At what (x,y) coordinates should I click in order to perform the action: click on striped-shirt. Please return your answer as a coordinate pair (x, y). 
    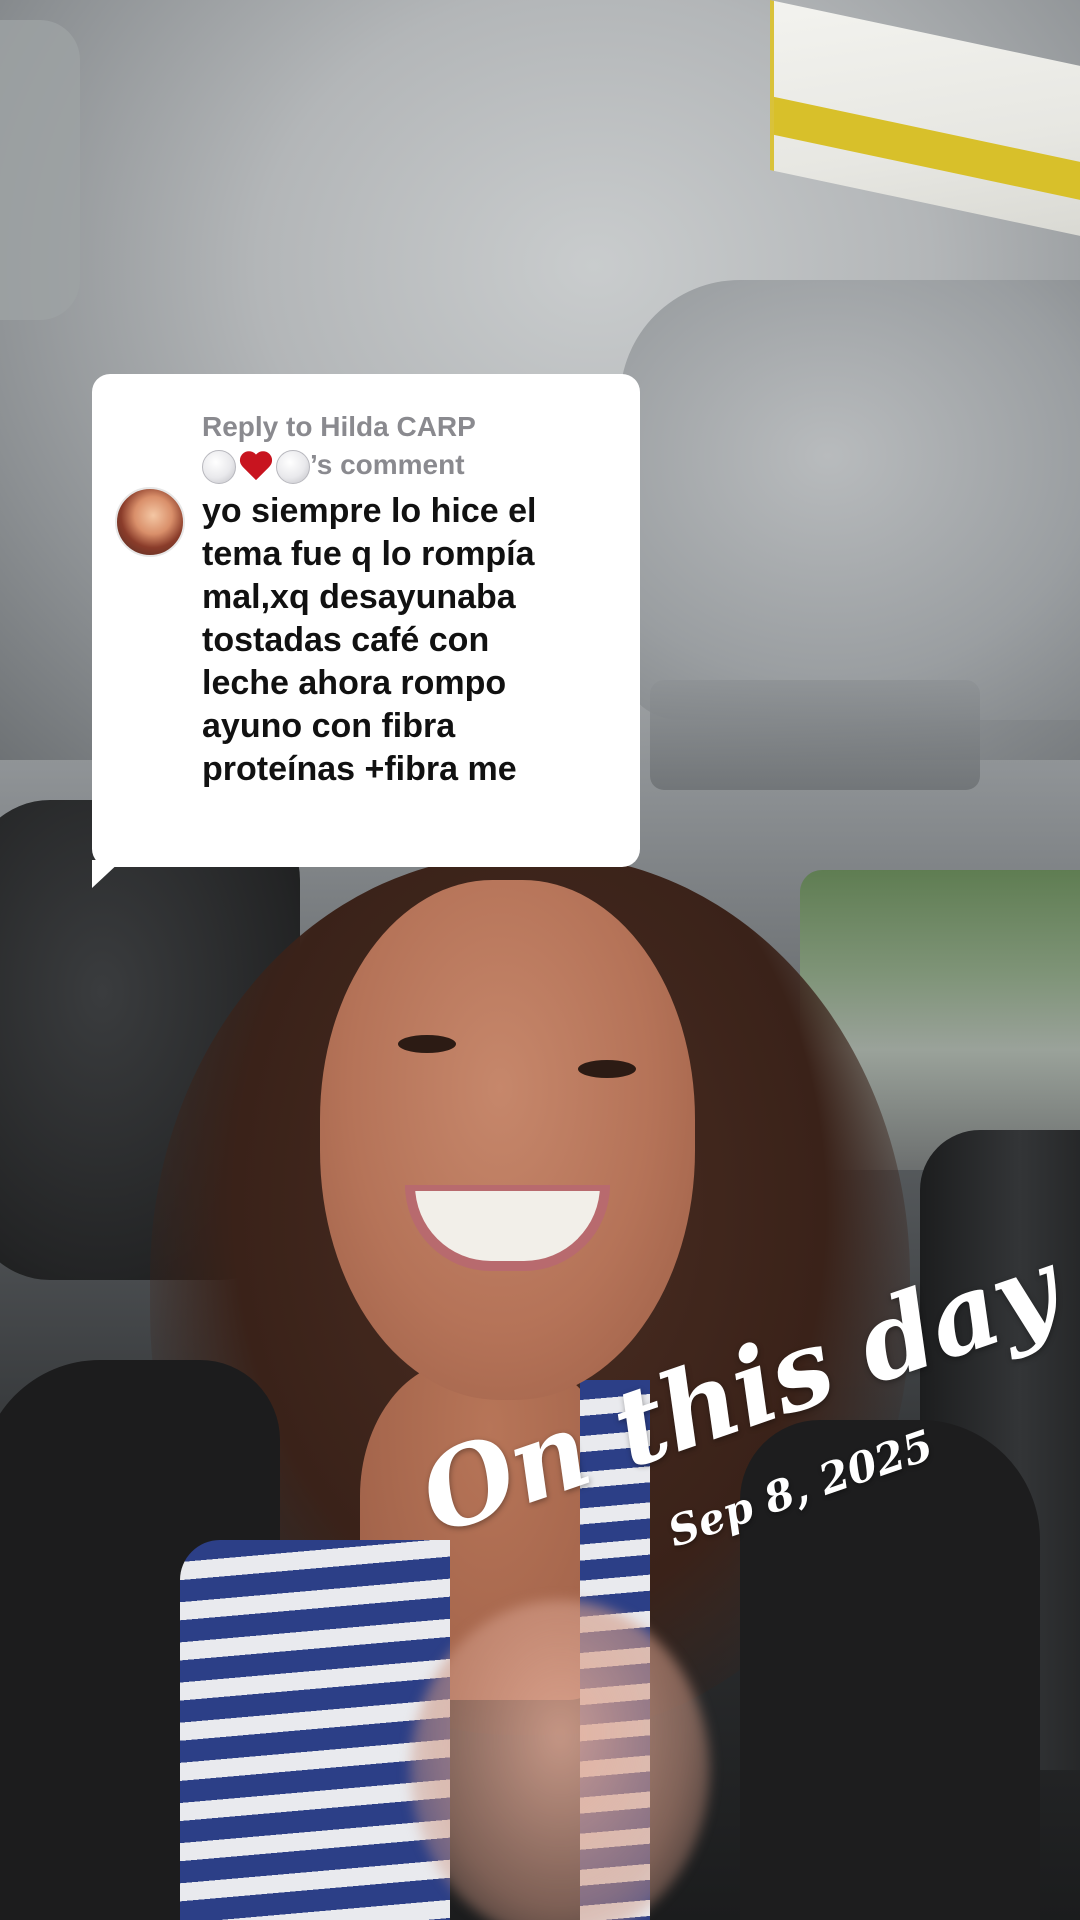
    Looking at the image, I should click on (315, 1730).